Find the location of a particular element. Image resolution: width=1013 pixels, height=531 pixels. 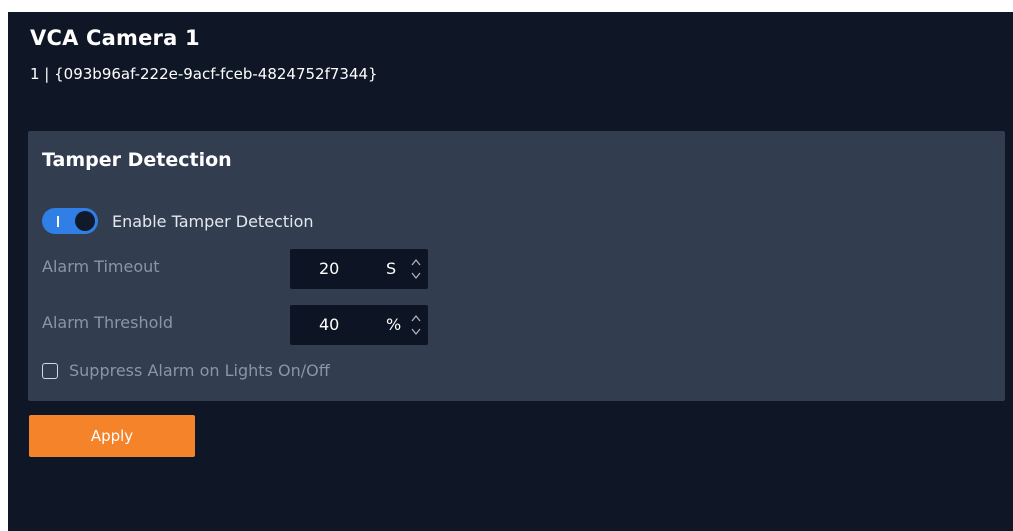

enable-tamper-label: Enable Tamper Detection is located at coordinates (213, 221).